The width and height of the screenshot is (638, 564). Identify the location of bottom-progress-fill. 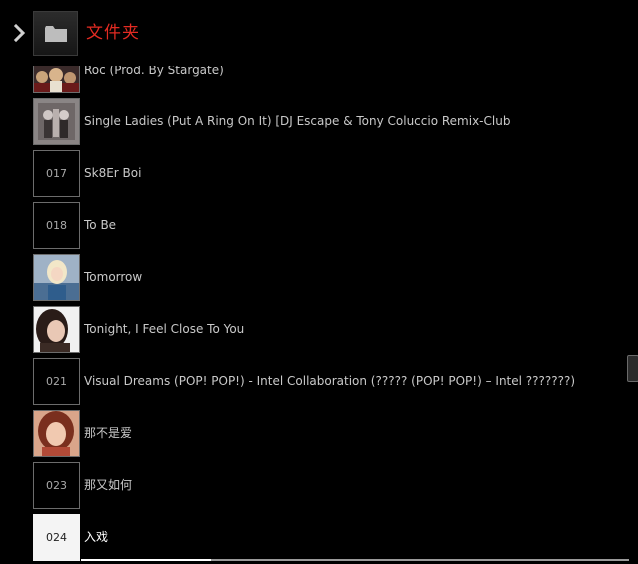
(146, 560).